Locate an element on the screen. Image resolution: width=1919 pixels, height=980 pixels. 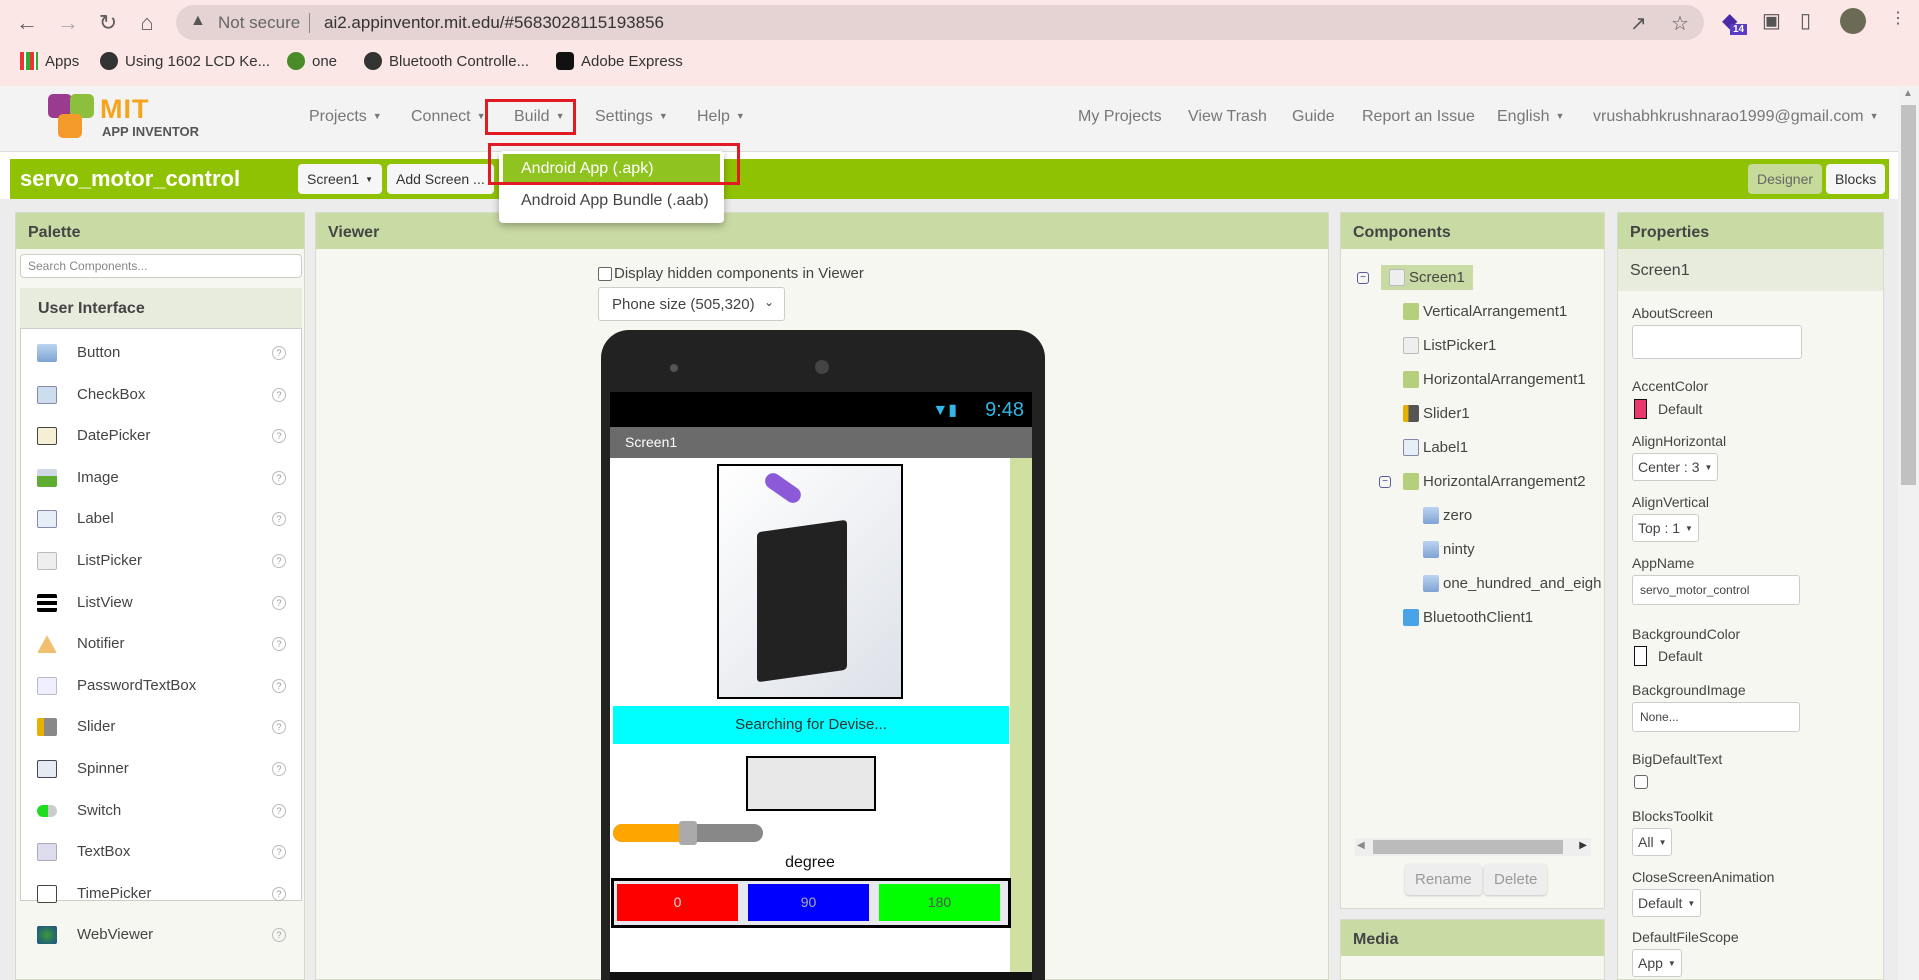
sidepanel-icon: ▯ is located at coordinates (1805, 20).